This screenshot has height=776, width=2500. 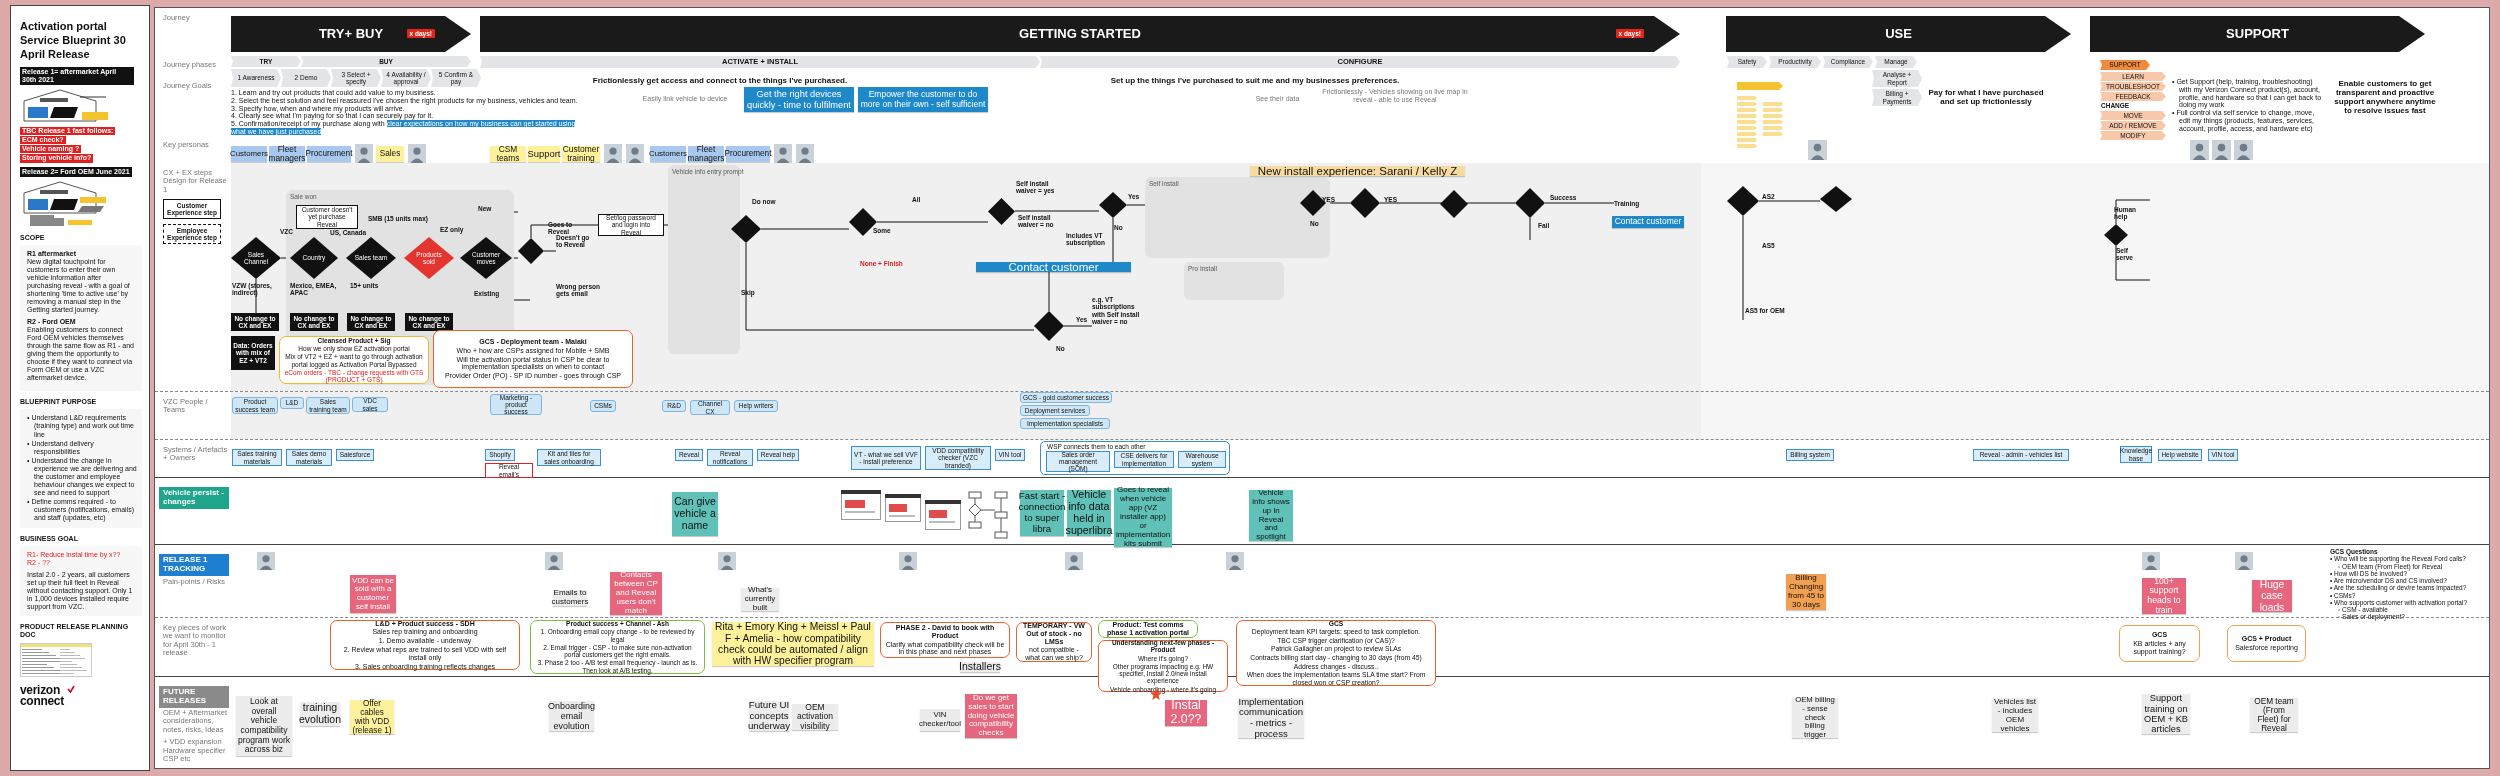 What do you see at coordinates (73, 41) in the screenshot?
I see `blueprint-title: Activation portal Service Blueprint 30 April Release` at bounding box center [73, 41].